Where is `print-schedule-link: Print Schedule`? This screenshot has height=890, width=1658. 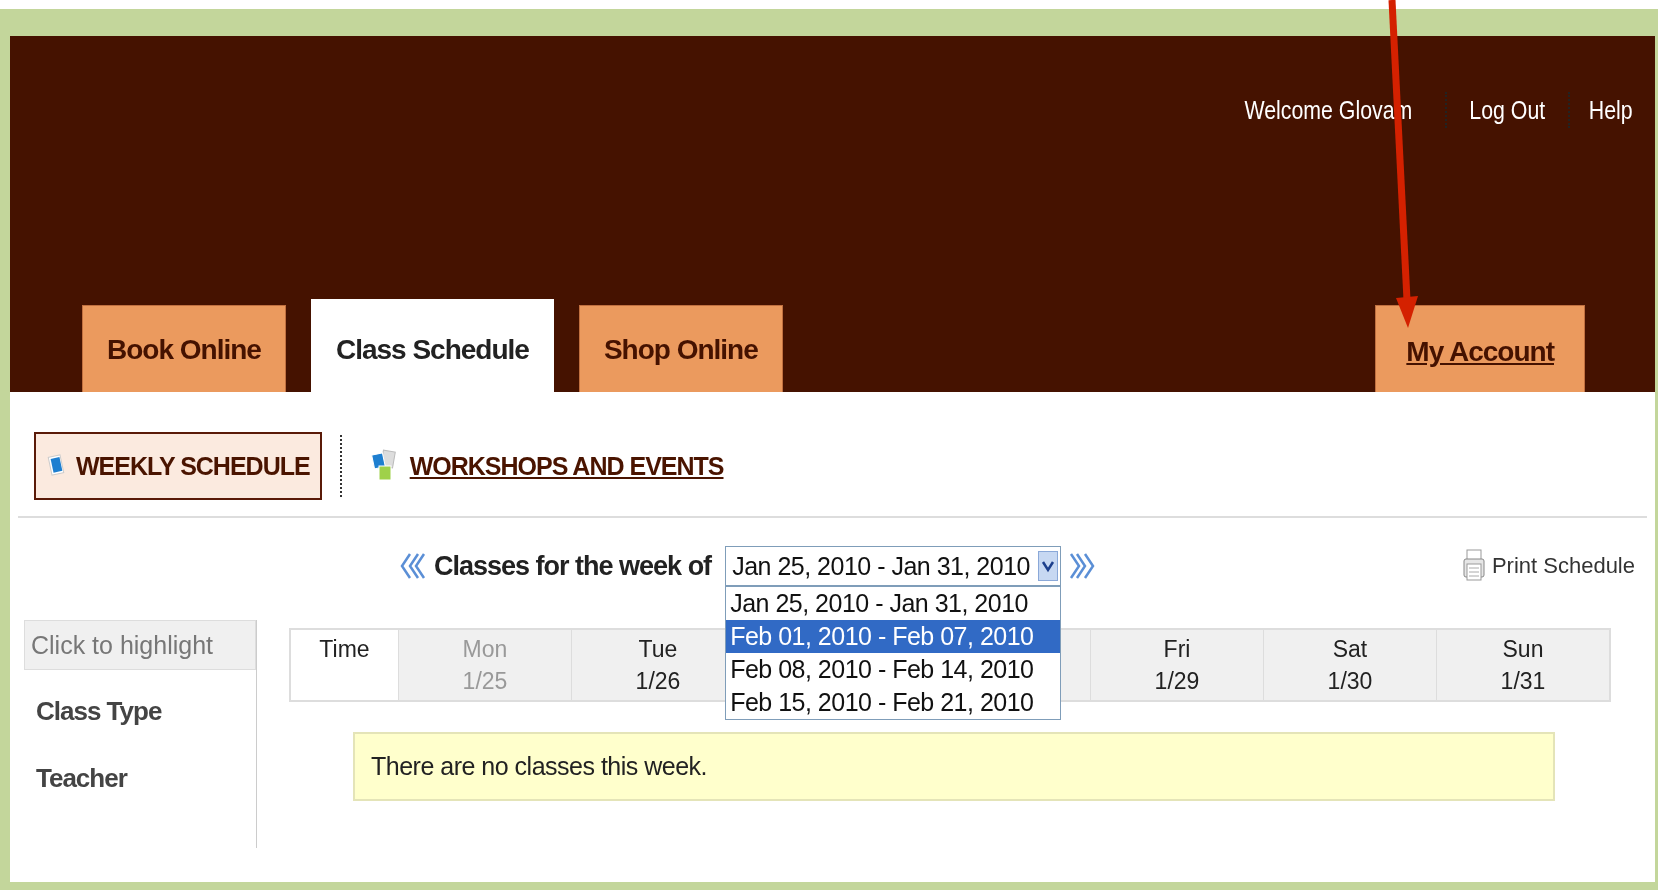 print-schedule-link: Print Schedule is located at coordinates (1548, 566).